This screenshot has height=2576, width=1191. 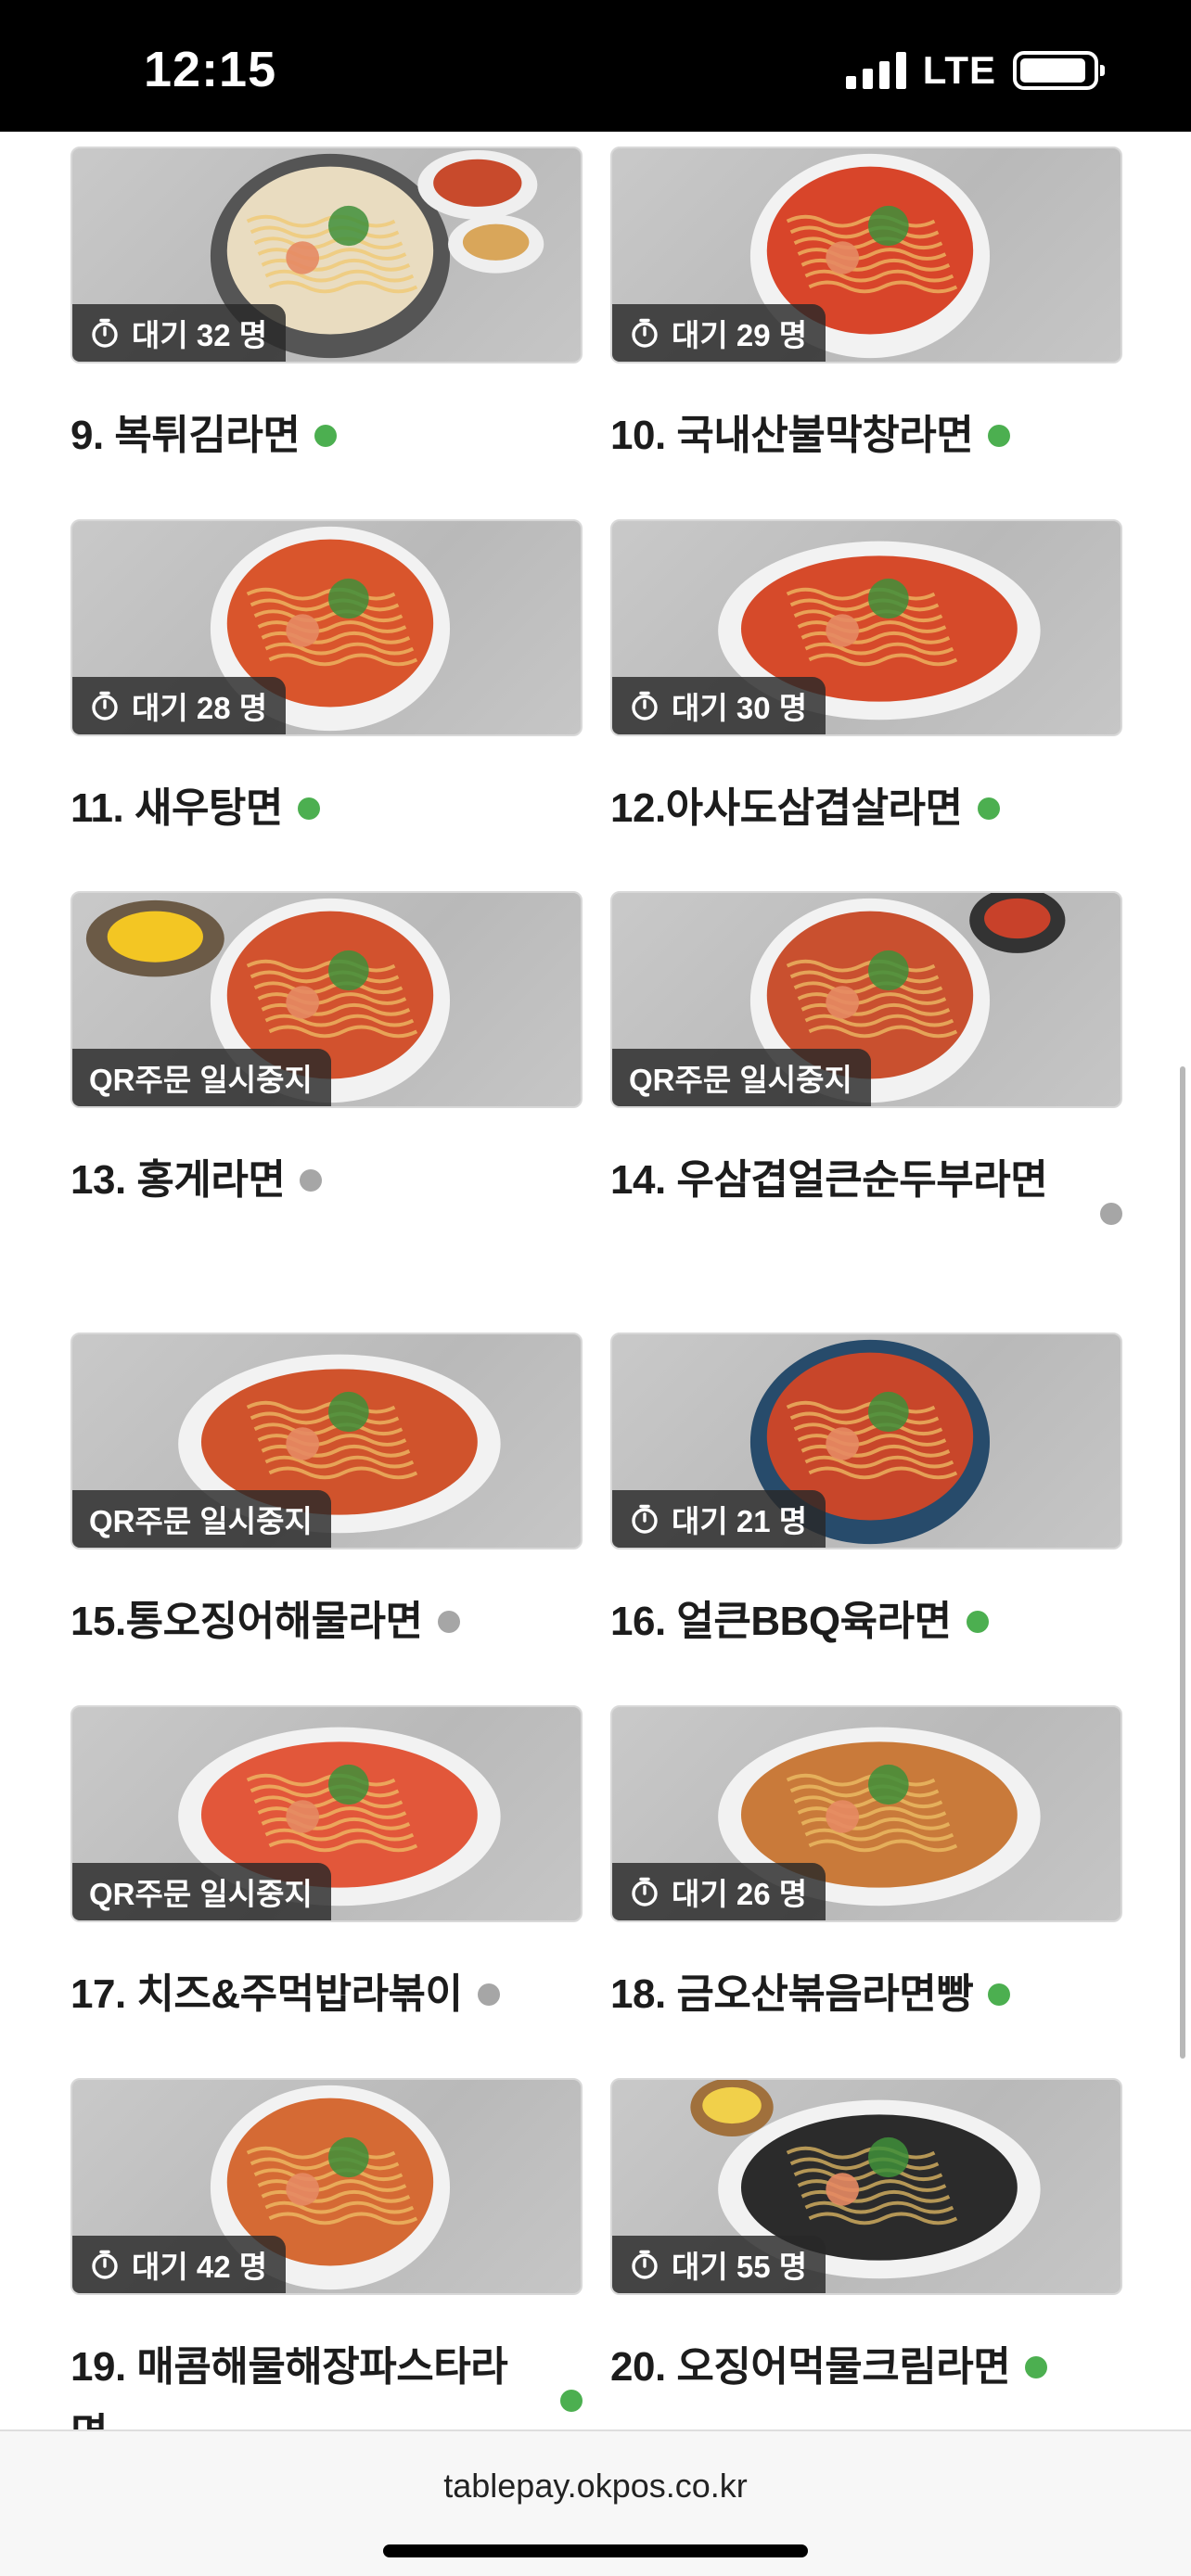 I want to click on badge-label: 대기 32 명, so click(x=200, y=335).